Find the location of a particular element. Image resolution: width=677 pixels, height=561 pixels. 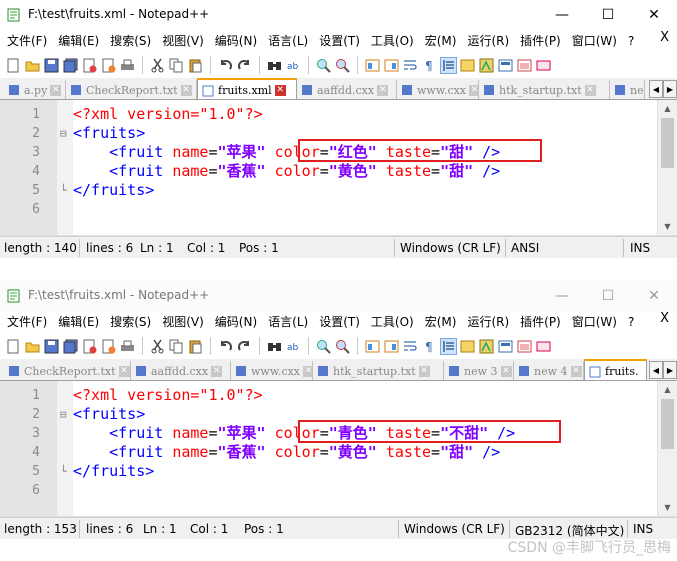

tab-new: ne is located at coordinates (627, 89).